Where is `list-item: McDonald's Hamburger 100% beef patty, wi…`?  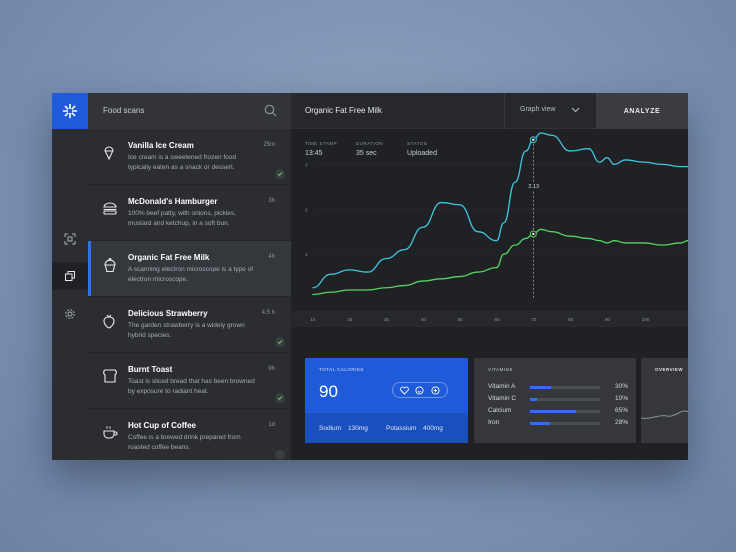
list-item: McDonald's Hamburger 100% beef patty, wi… is located at coordinates (189, 213).